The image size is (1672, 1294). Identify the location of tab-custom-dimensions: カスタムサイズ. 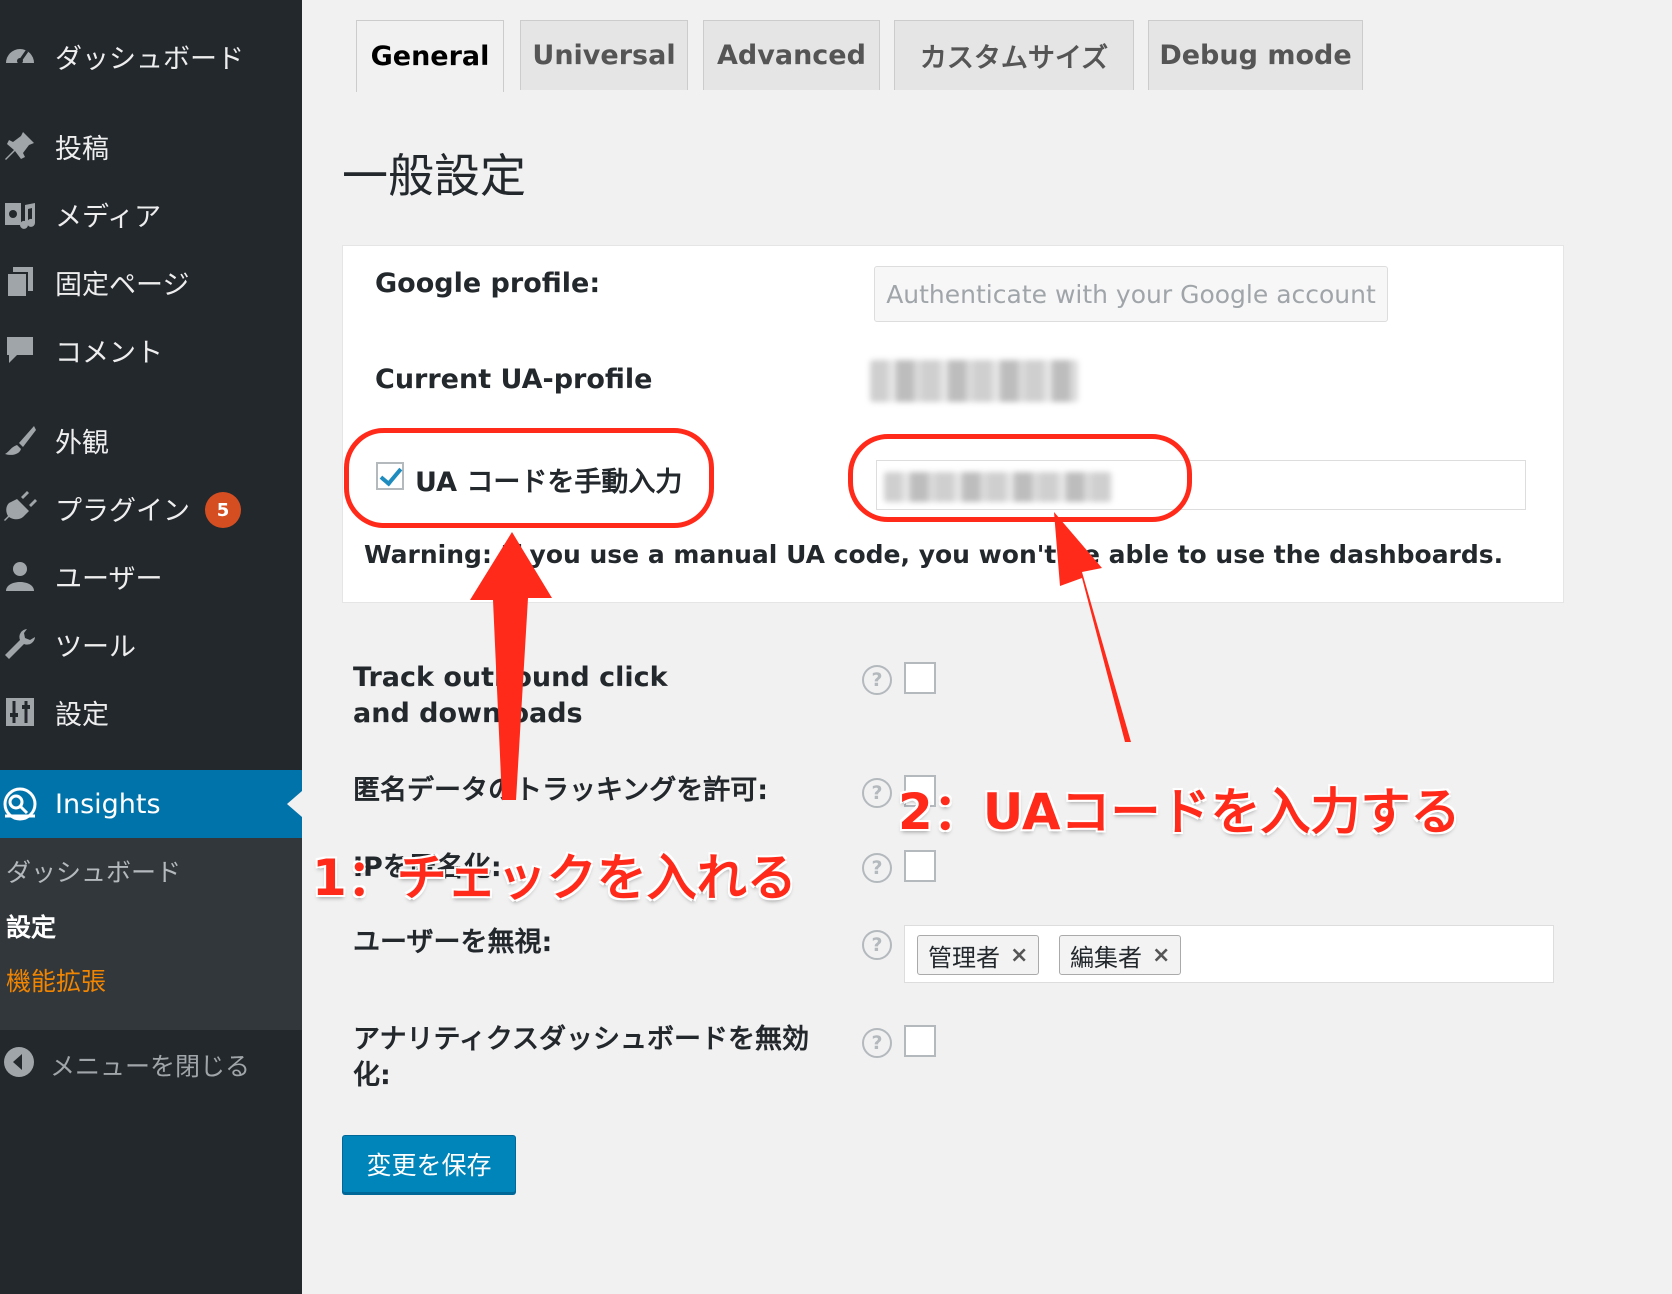
(1014, 55).